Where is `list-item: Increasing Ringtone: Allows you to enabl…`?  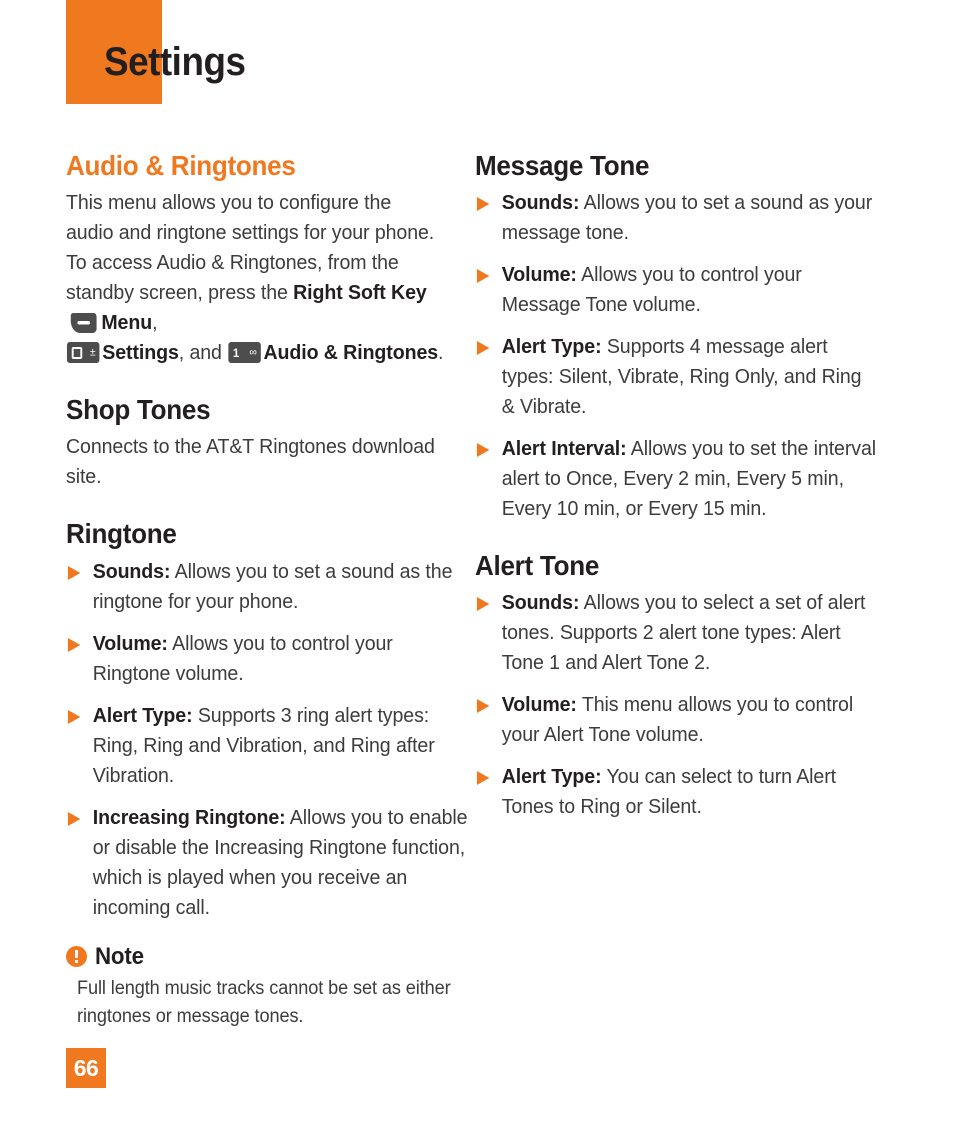
list-item: Increasing Ringtone: Allows you to enabl… is located at coordinates (268, 863).